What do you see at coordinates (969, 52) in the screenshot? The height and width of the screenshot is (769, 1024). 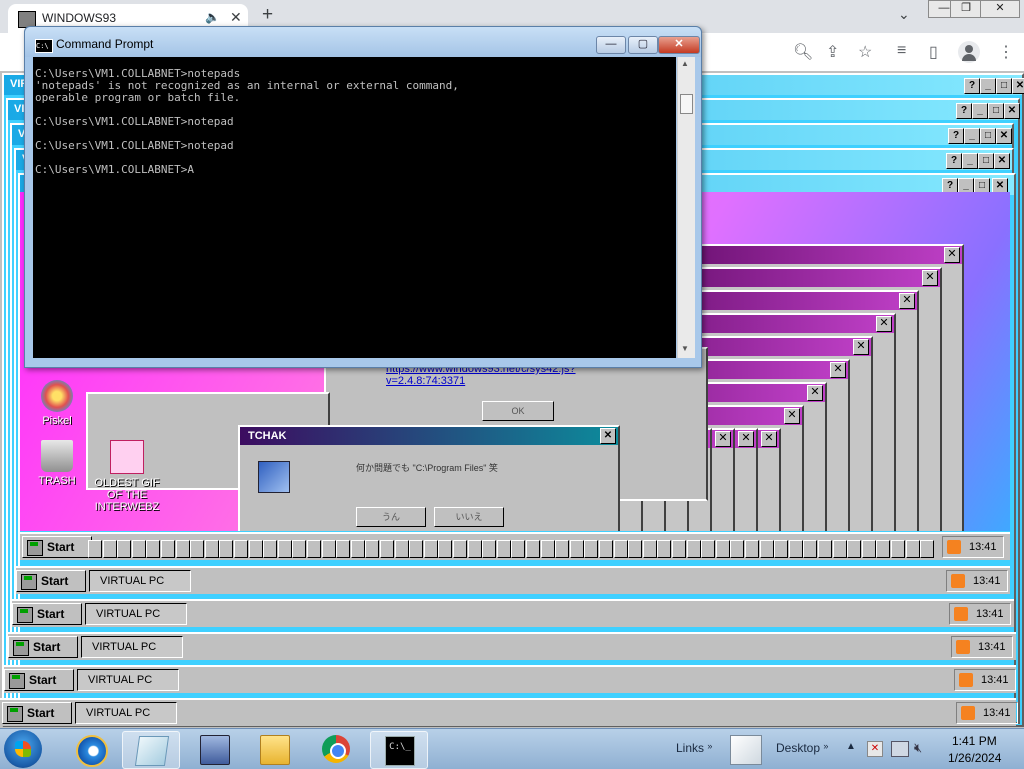 I see `profile-icon` at bounding box center [969, 52].